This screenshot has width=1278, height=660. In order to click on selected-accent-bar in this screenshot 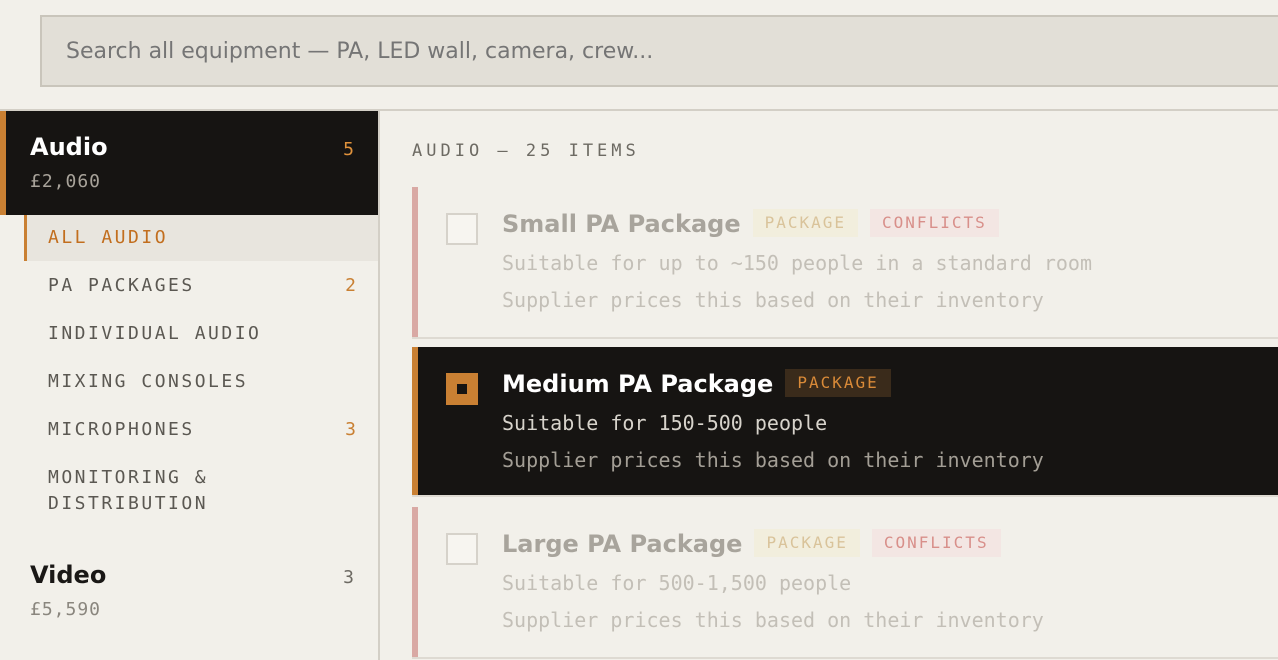, I will do `click(415, 421)`.